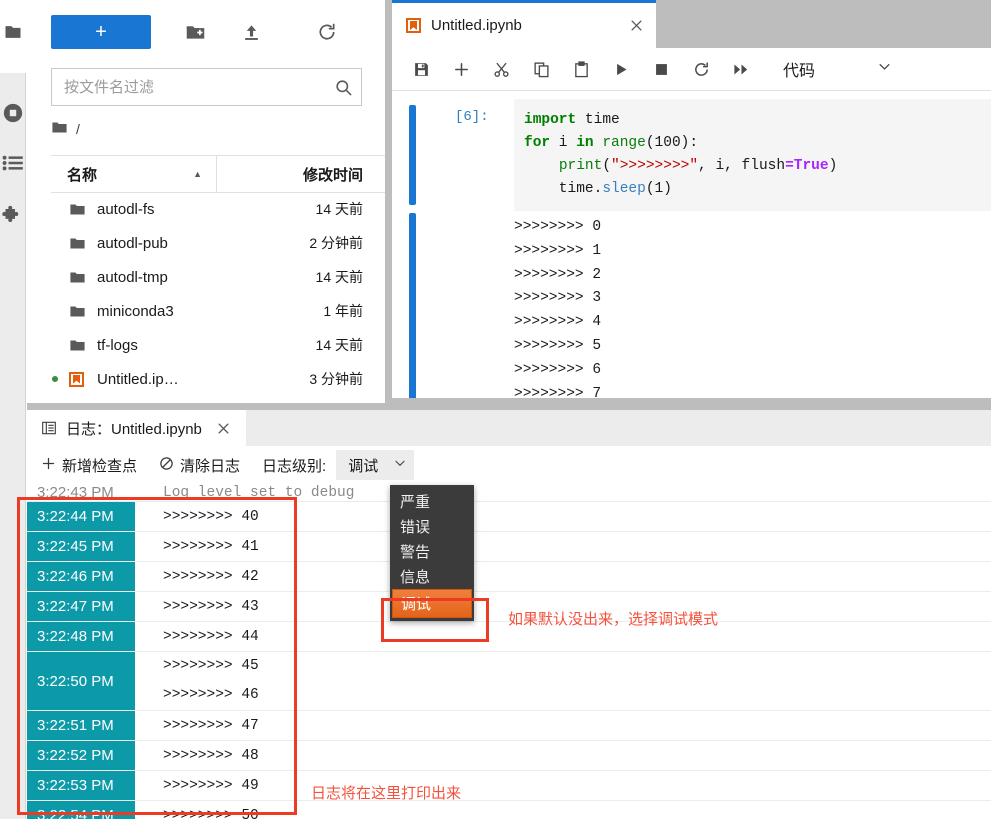  I want to click on upload-icon, so click(251, 32).